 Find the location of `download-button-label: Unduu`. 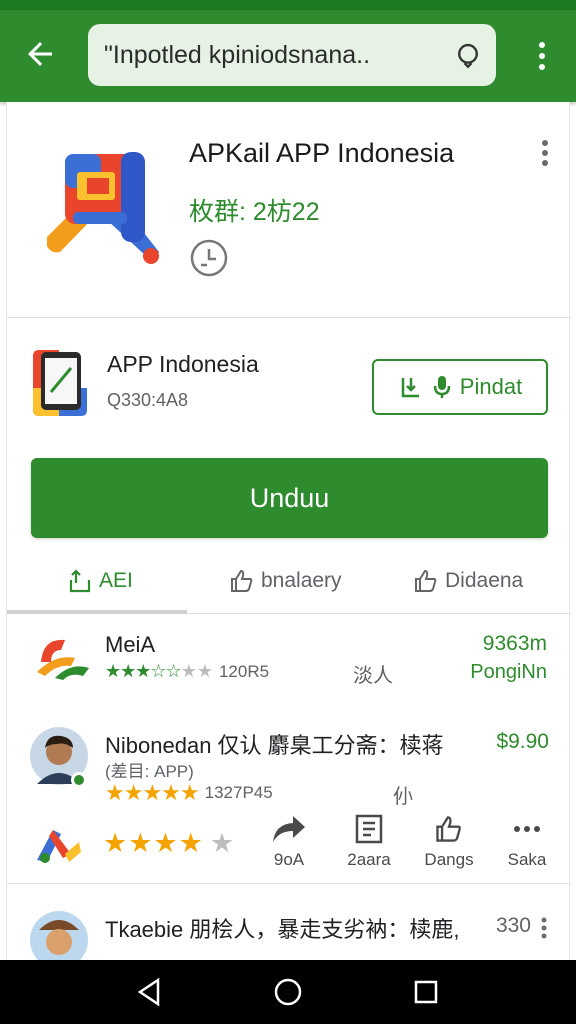

download-button-label: Unduu is located at coordinates (289, 497).